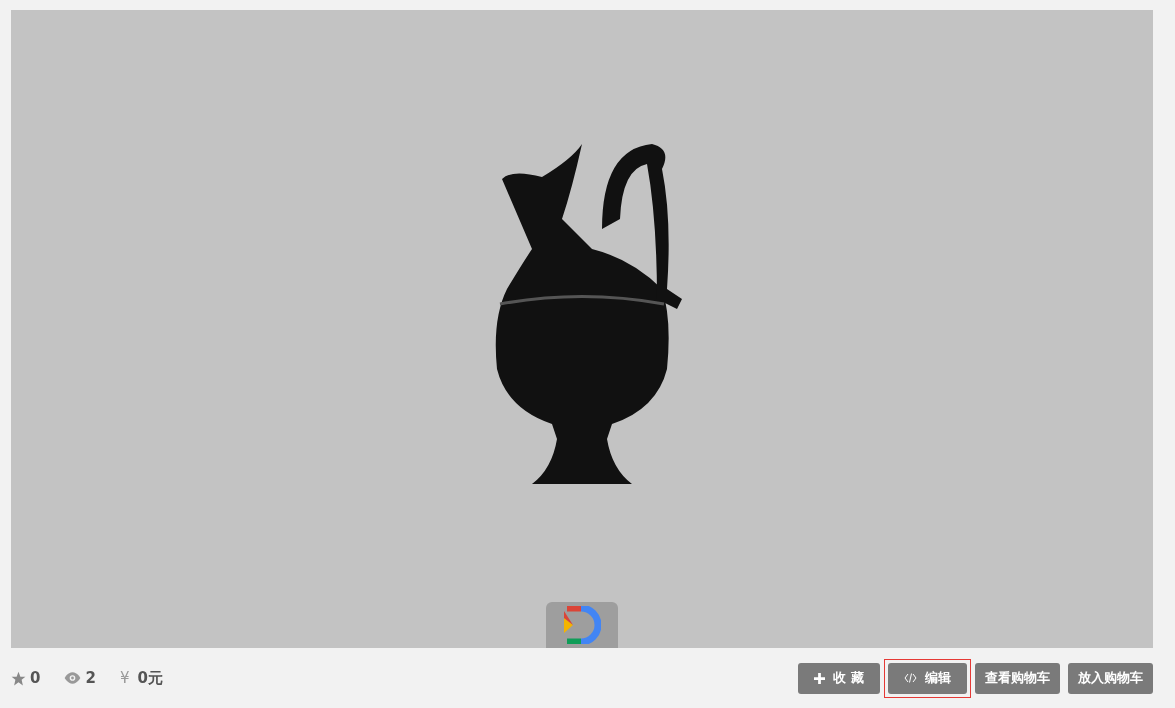  I want to click on action-button: 放入购物车, so click(1110, 678).